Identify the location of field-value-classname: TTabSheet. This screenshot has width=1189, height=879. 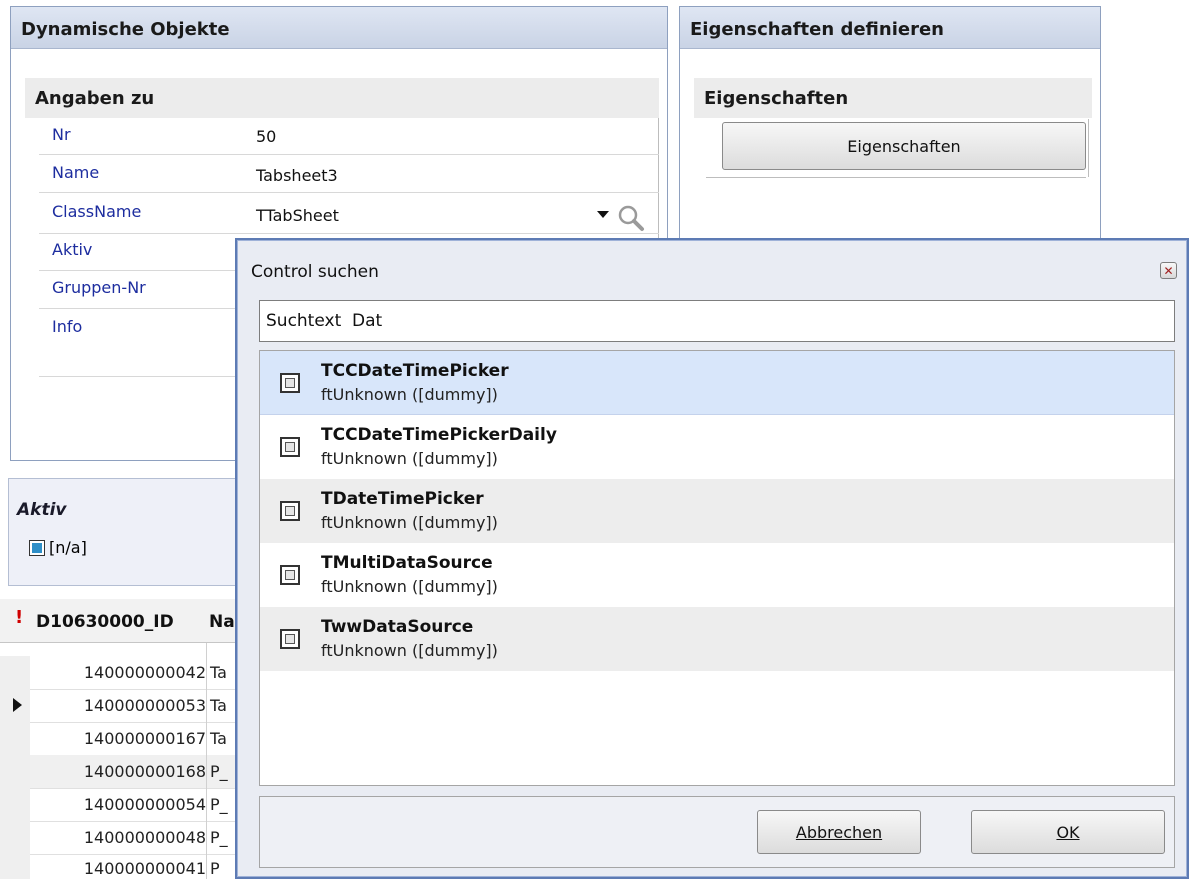
(297, 215).